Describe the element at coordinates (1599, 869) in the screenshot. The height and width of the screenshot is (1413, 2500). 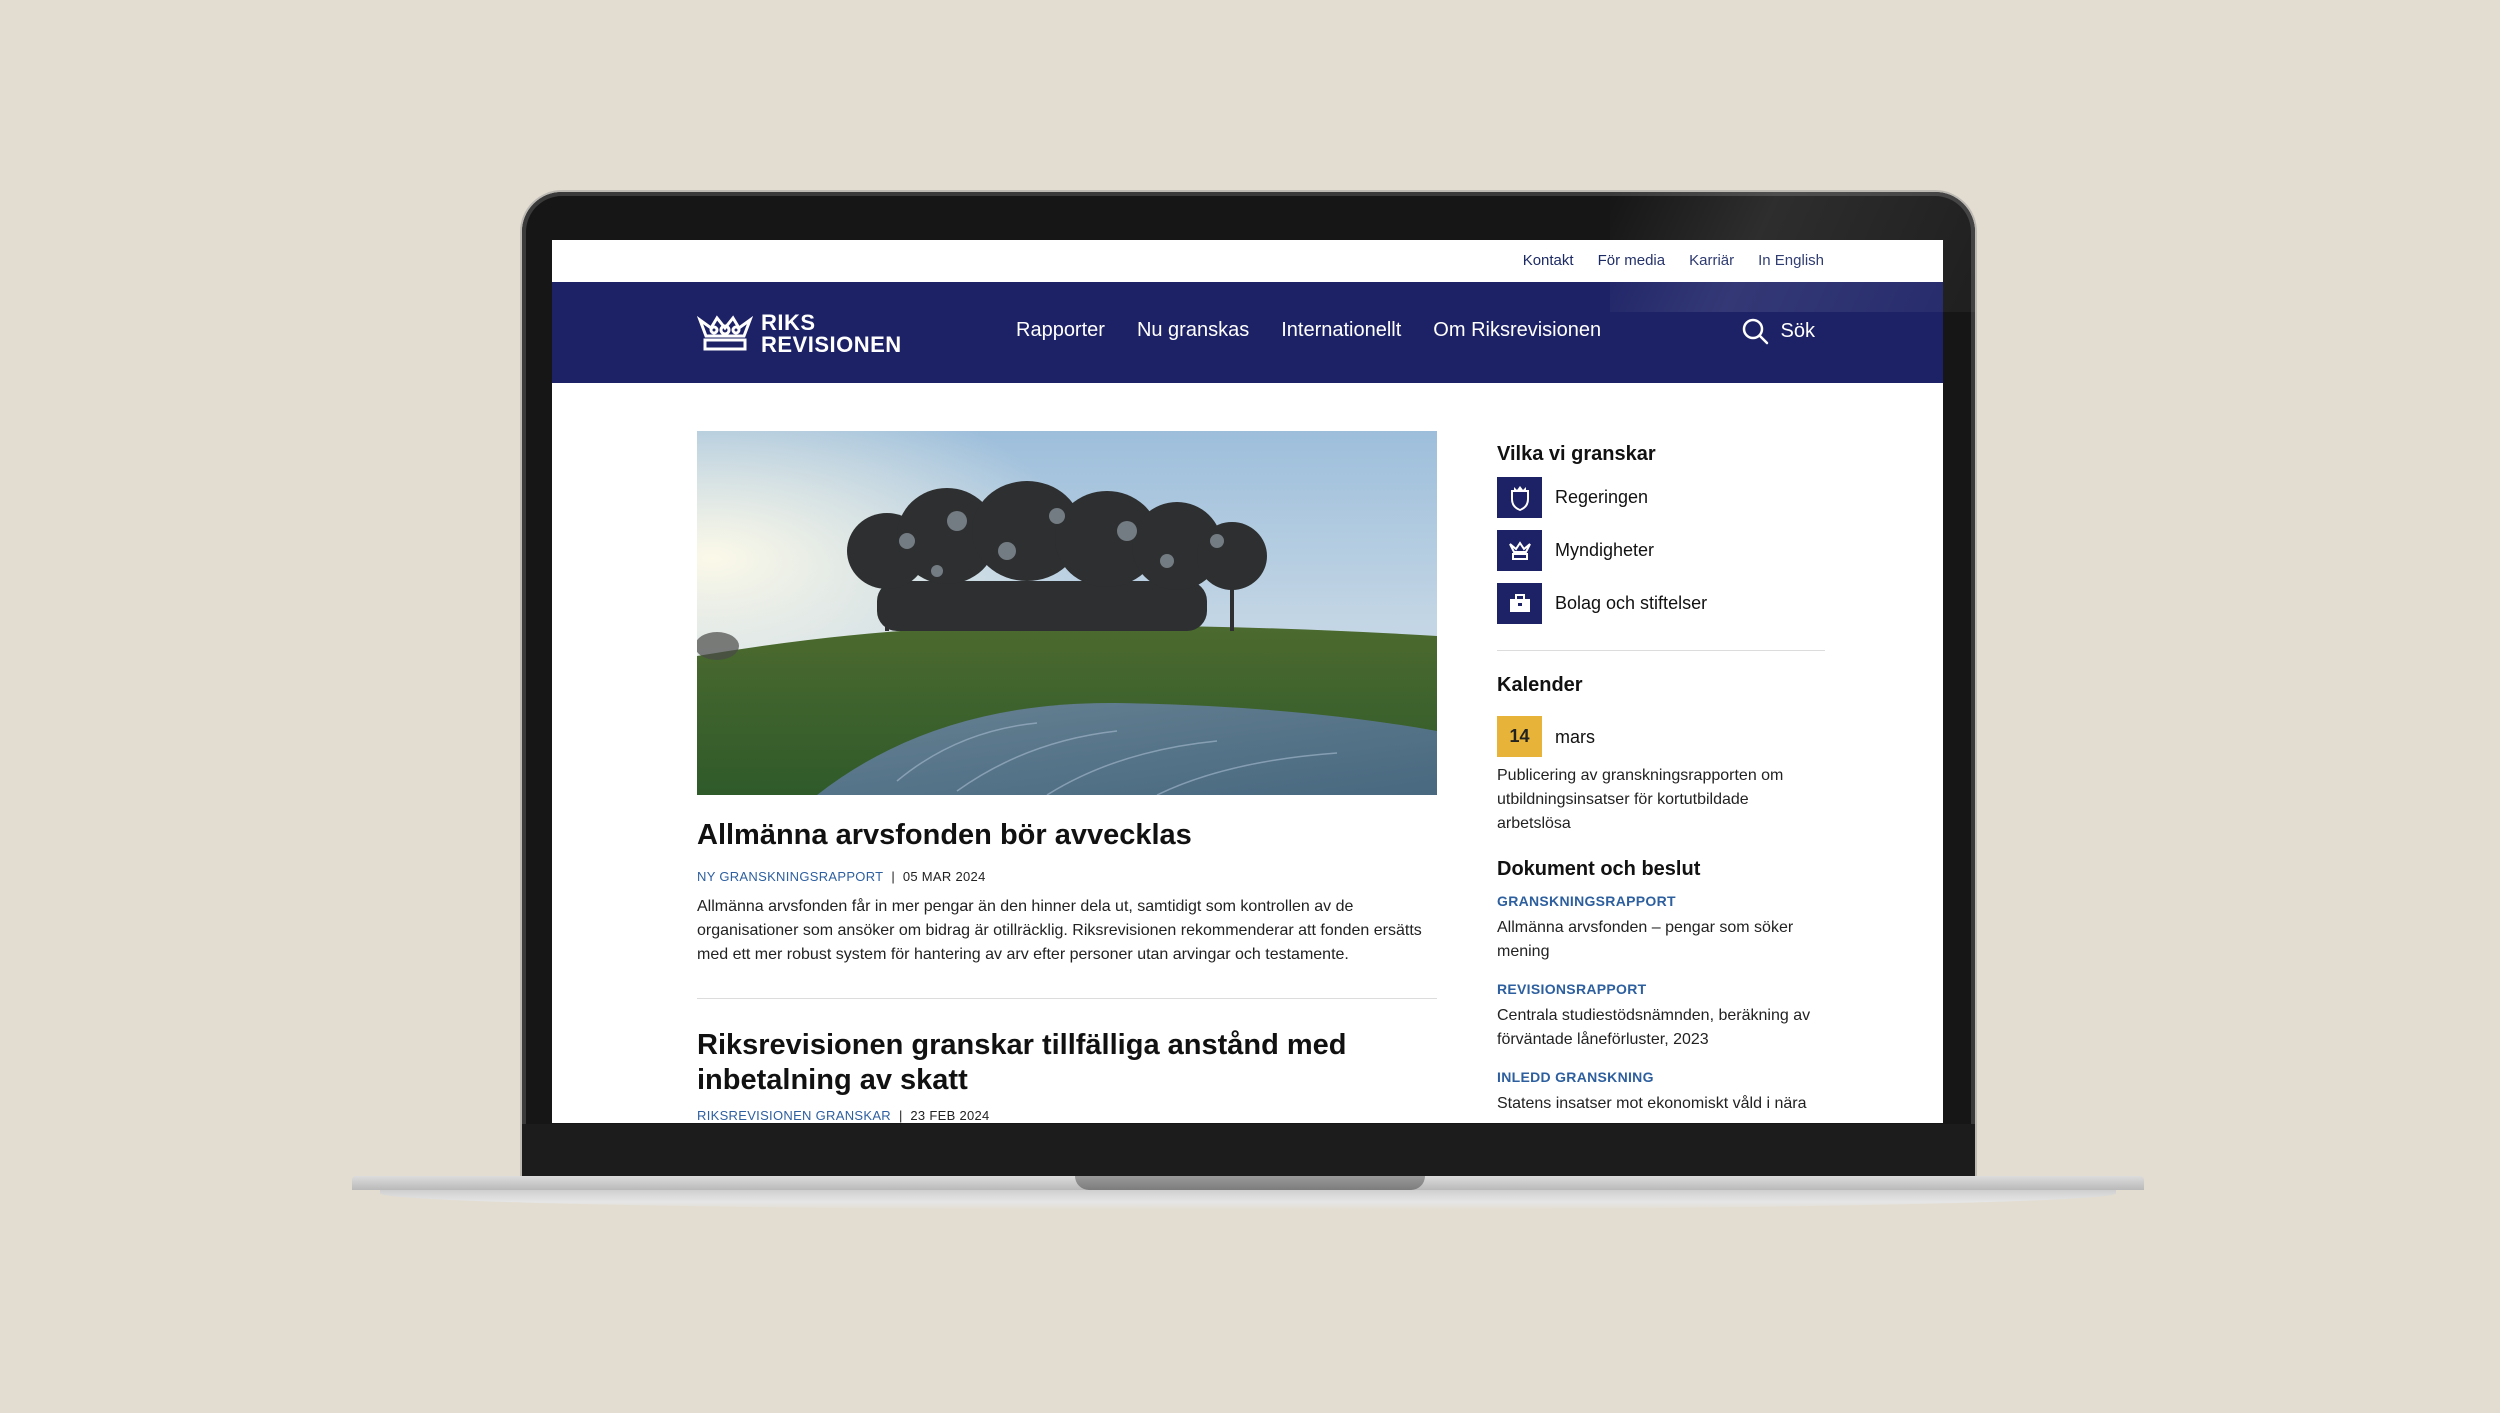
I see `documents-heading: Dokument och beslut` at that location.